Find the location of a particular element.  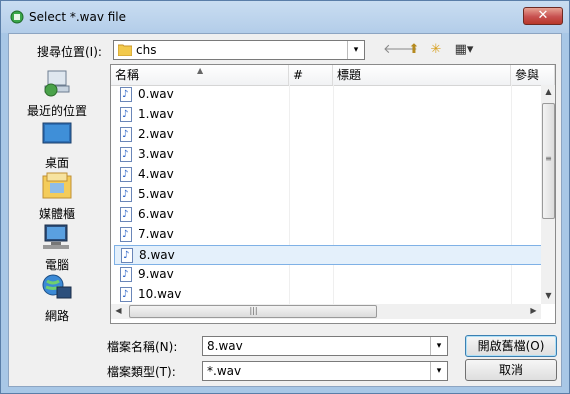

views-menu-icon: ▦▾ is located at coordinates (464, 50).